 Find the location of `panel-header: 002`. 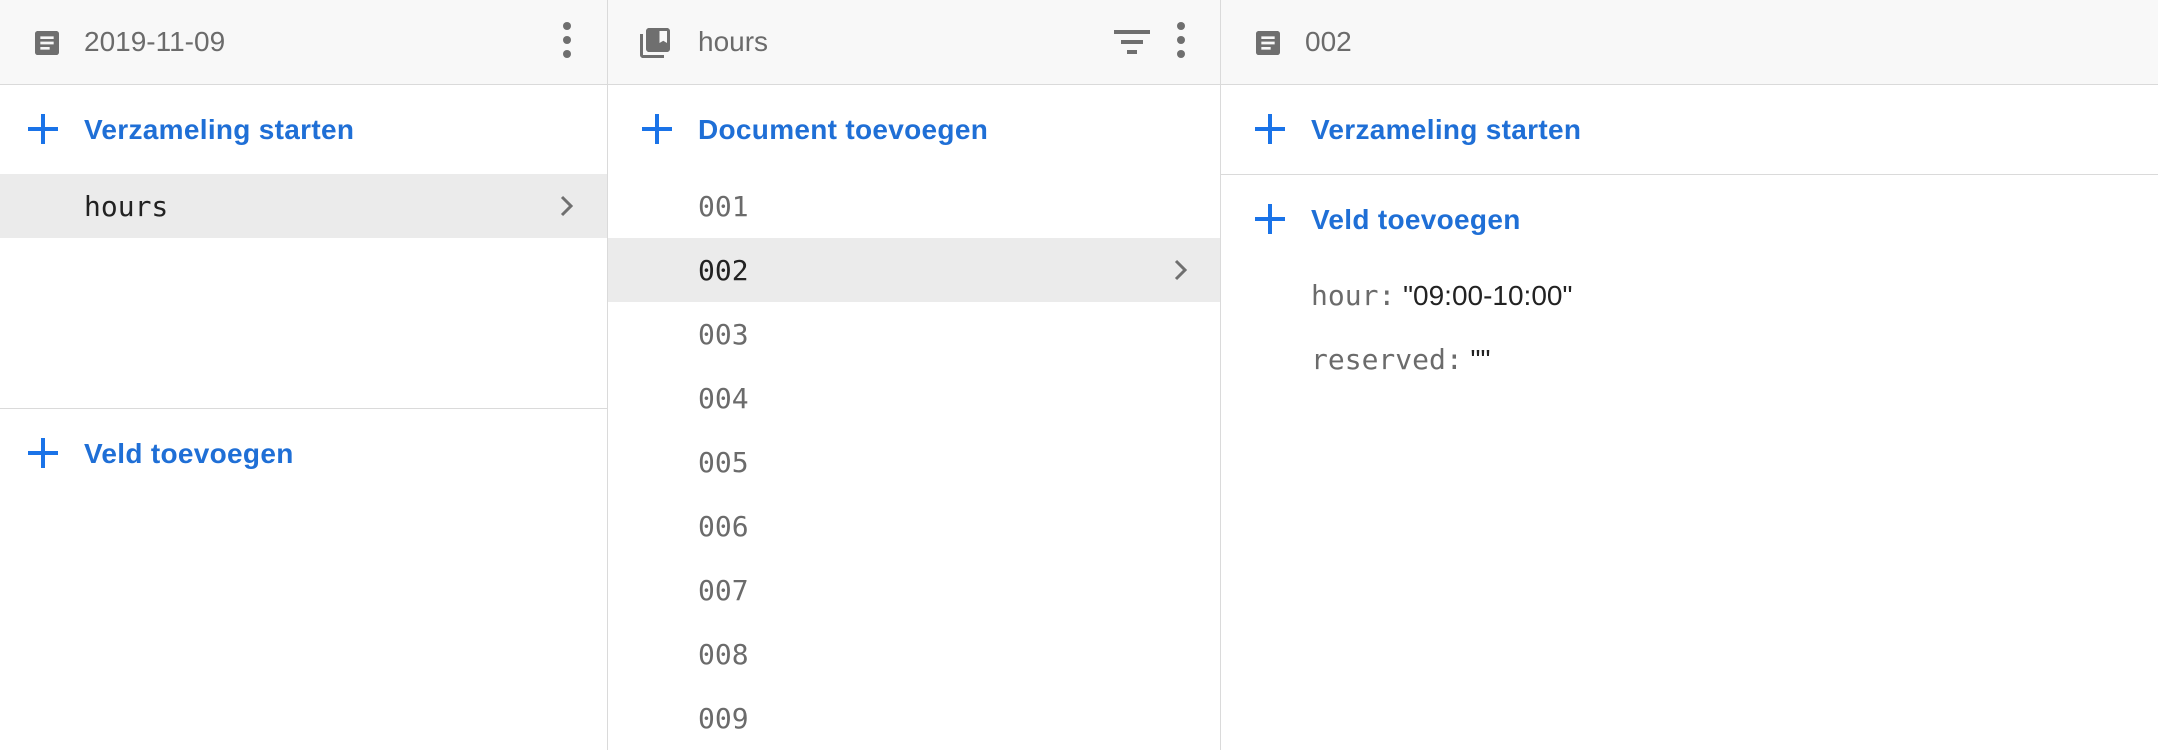

panel-header: 002 is located at coordinates (1689, 42).